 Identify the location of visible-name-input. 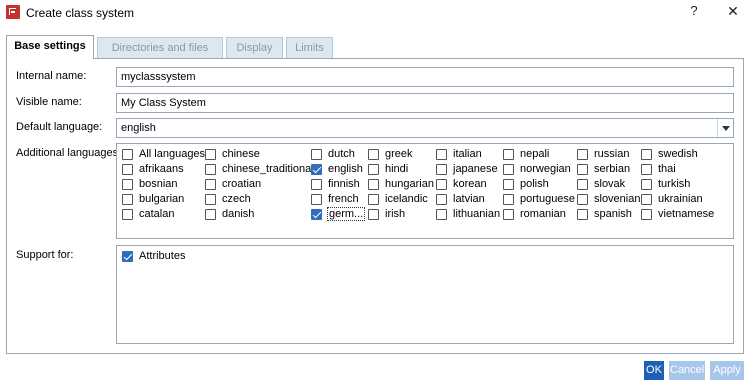
(427, 103).